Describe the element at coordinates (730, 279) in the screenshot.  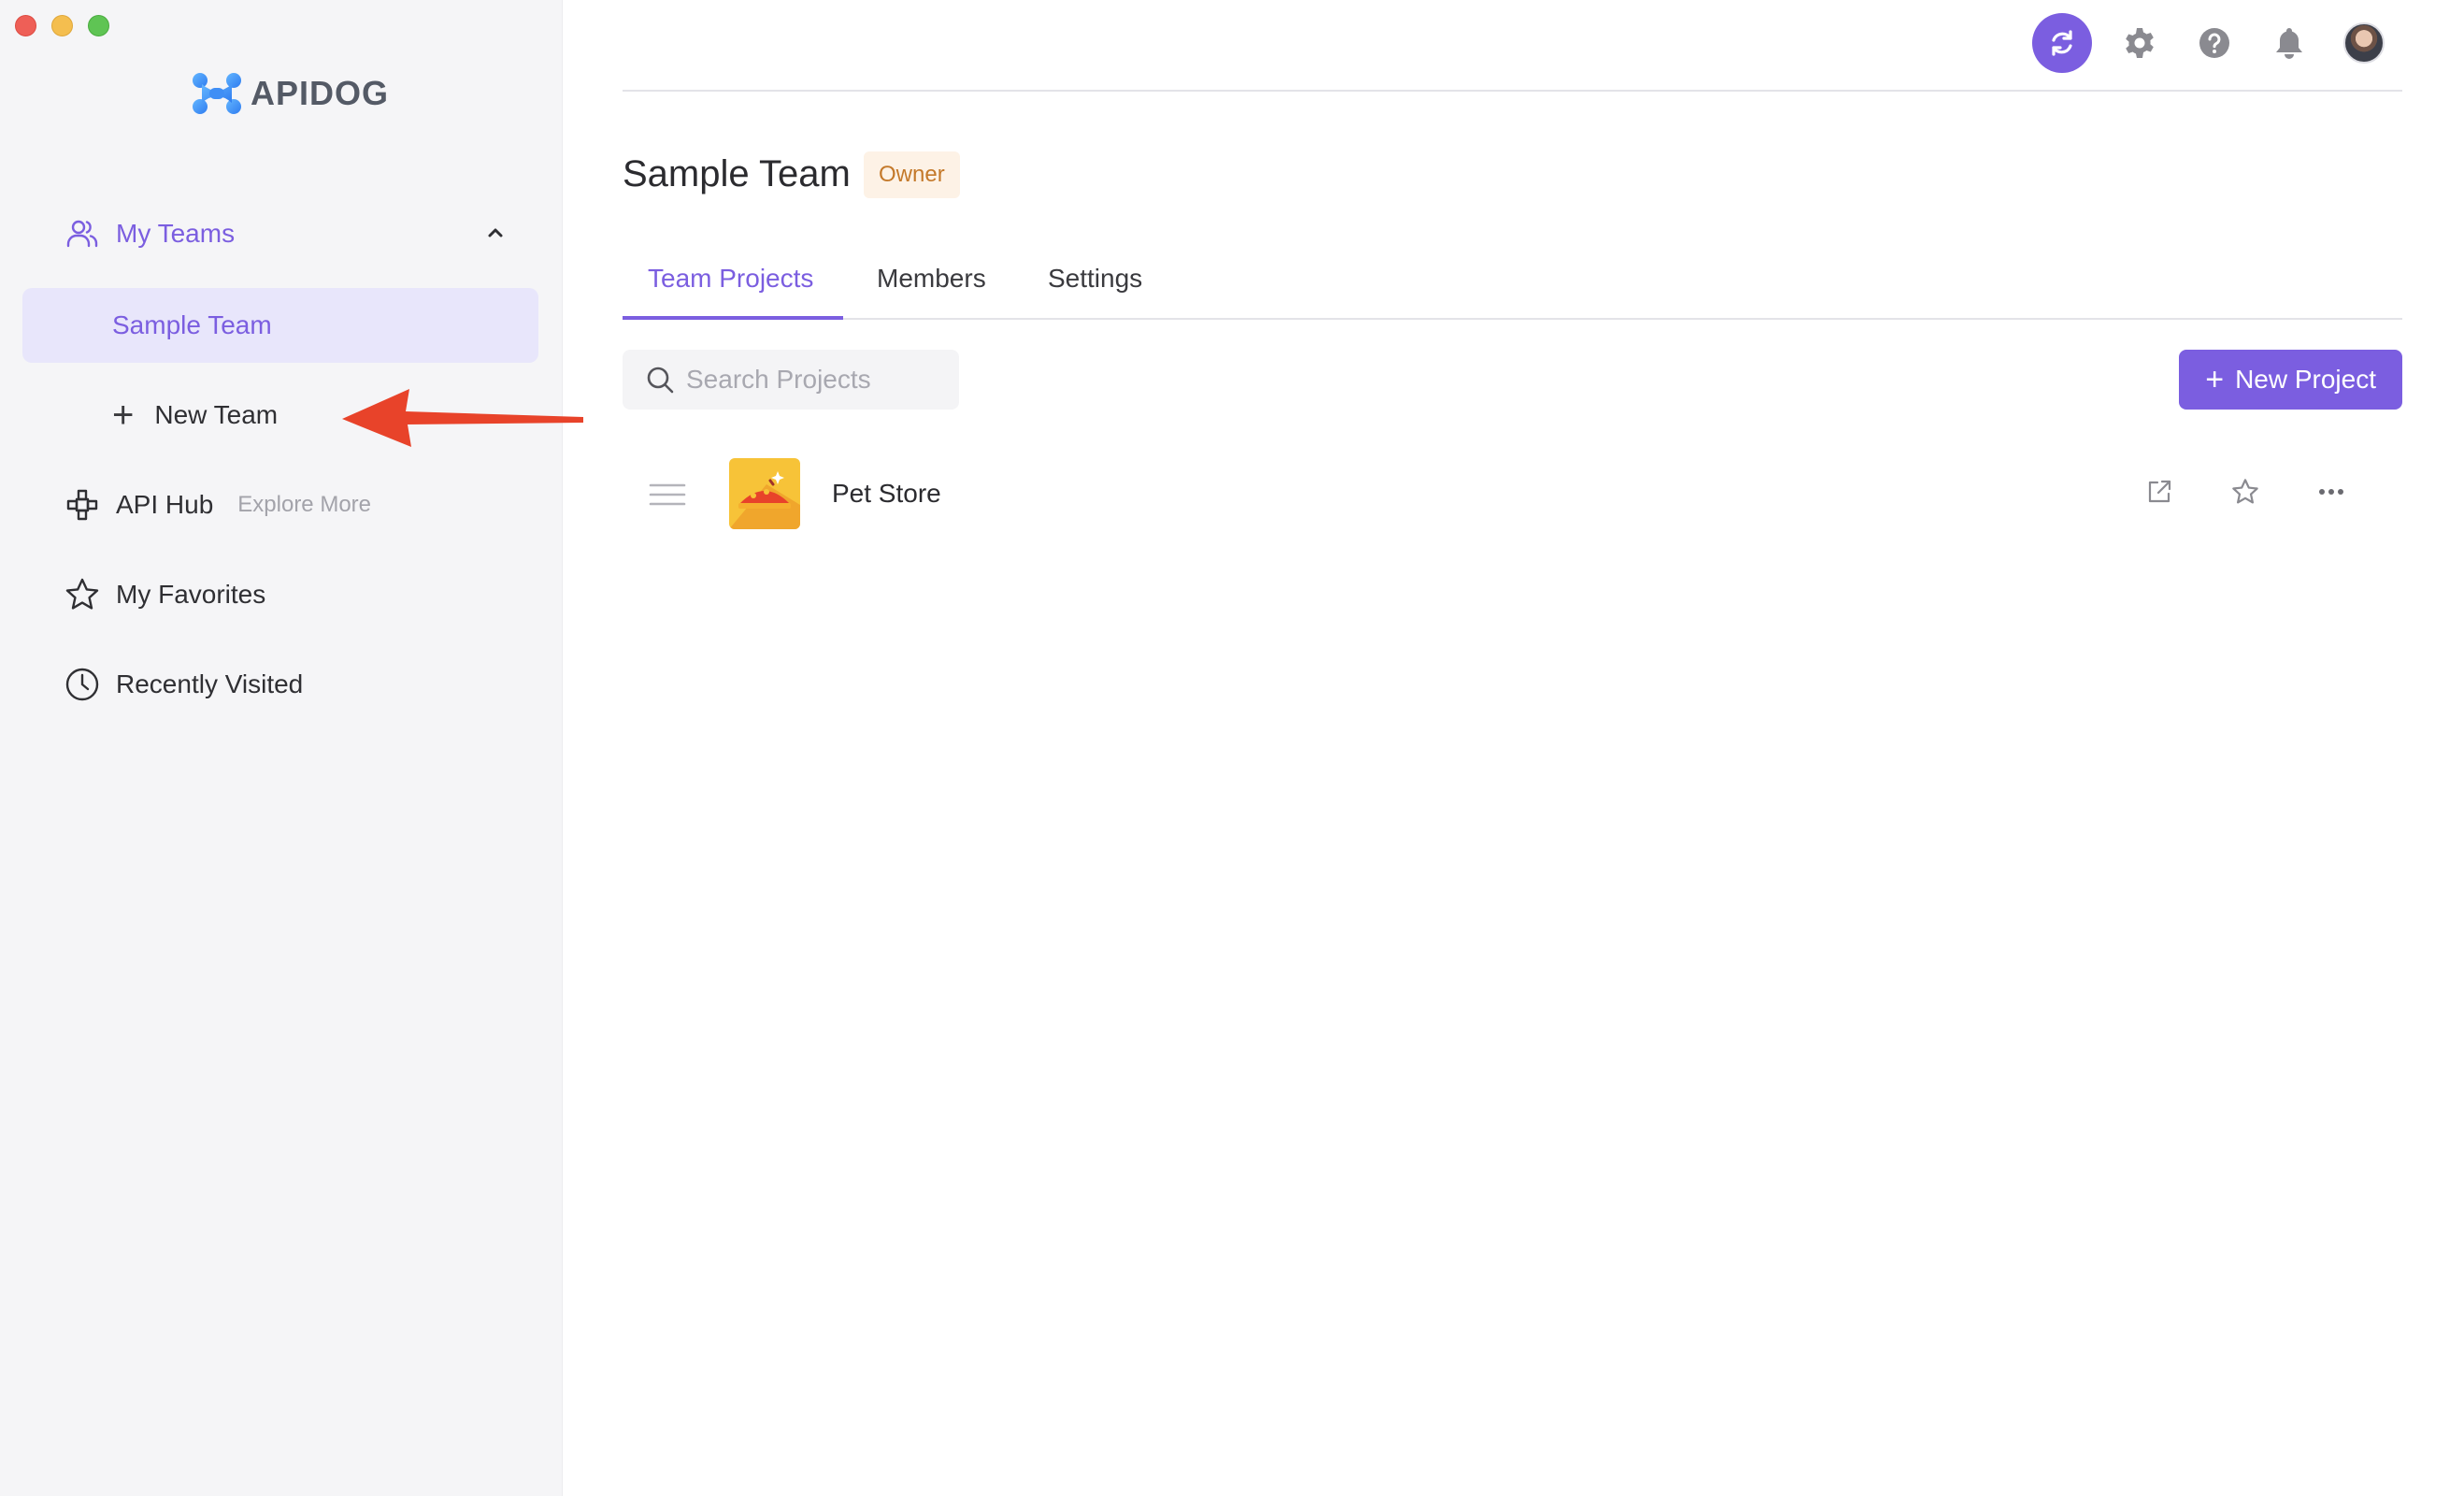
I see `tab-team-projects: Team Projects` at that location.